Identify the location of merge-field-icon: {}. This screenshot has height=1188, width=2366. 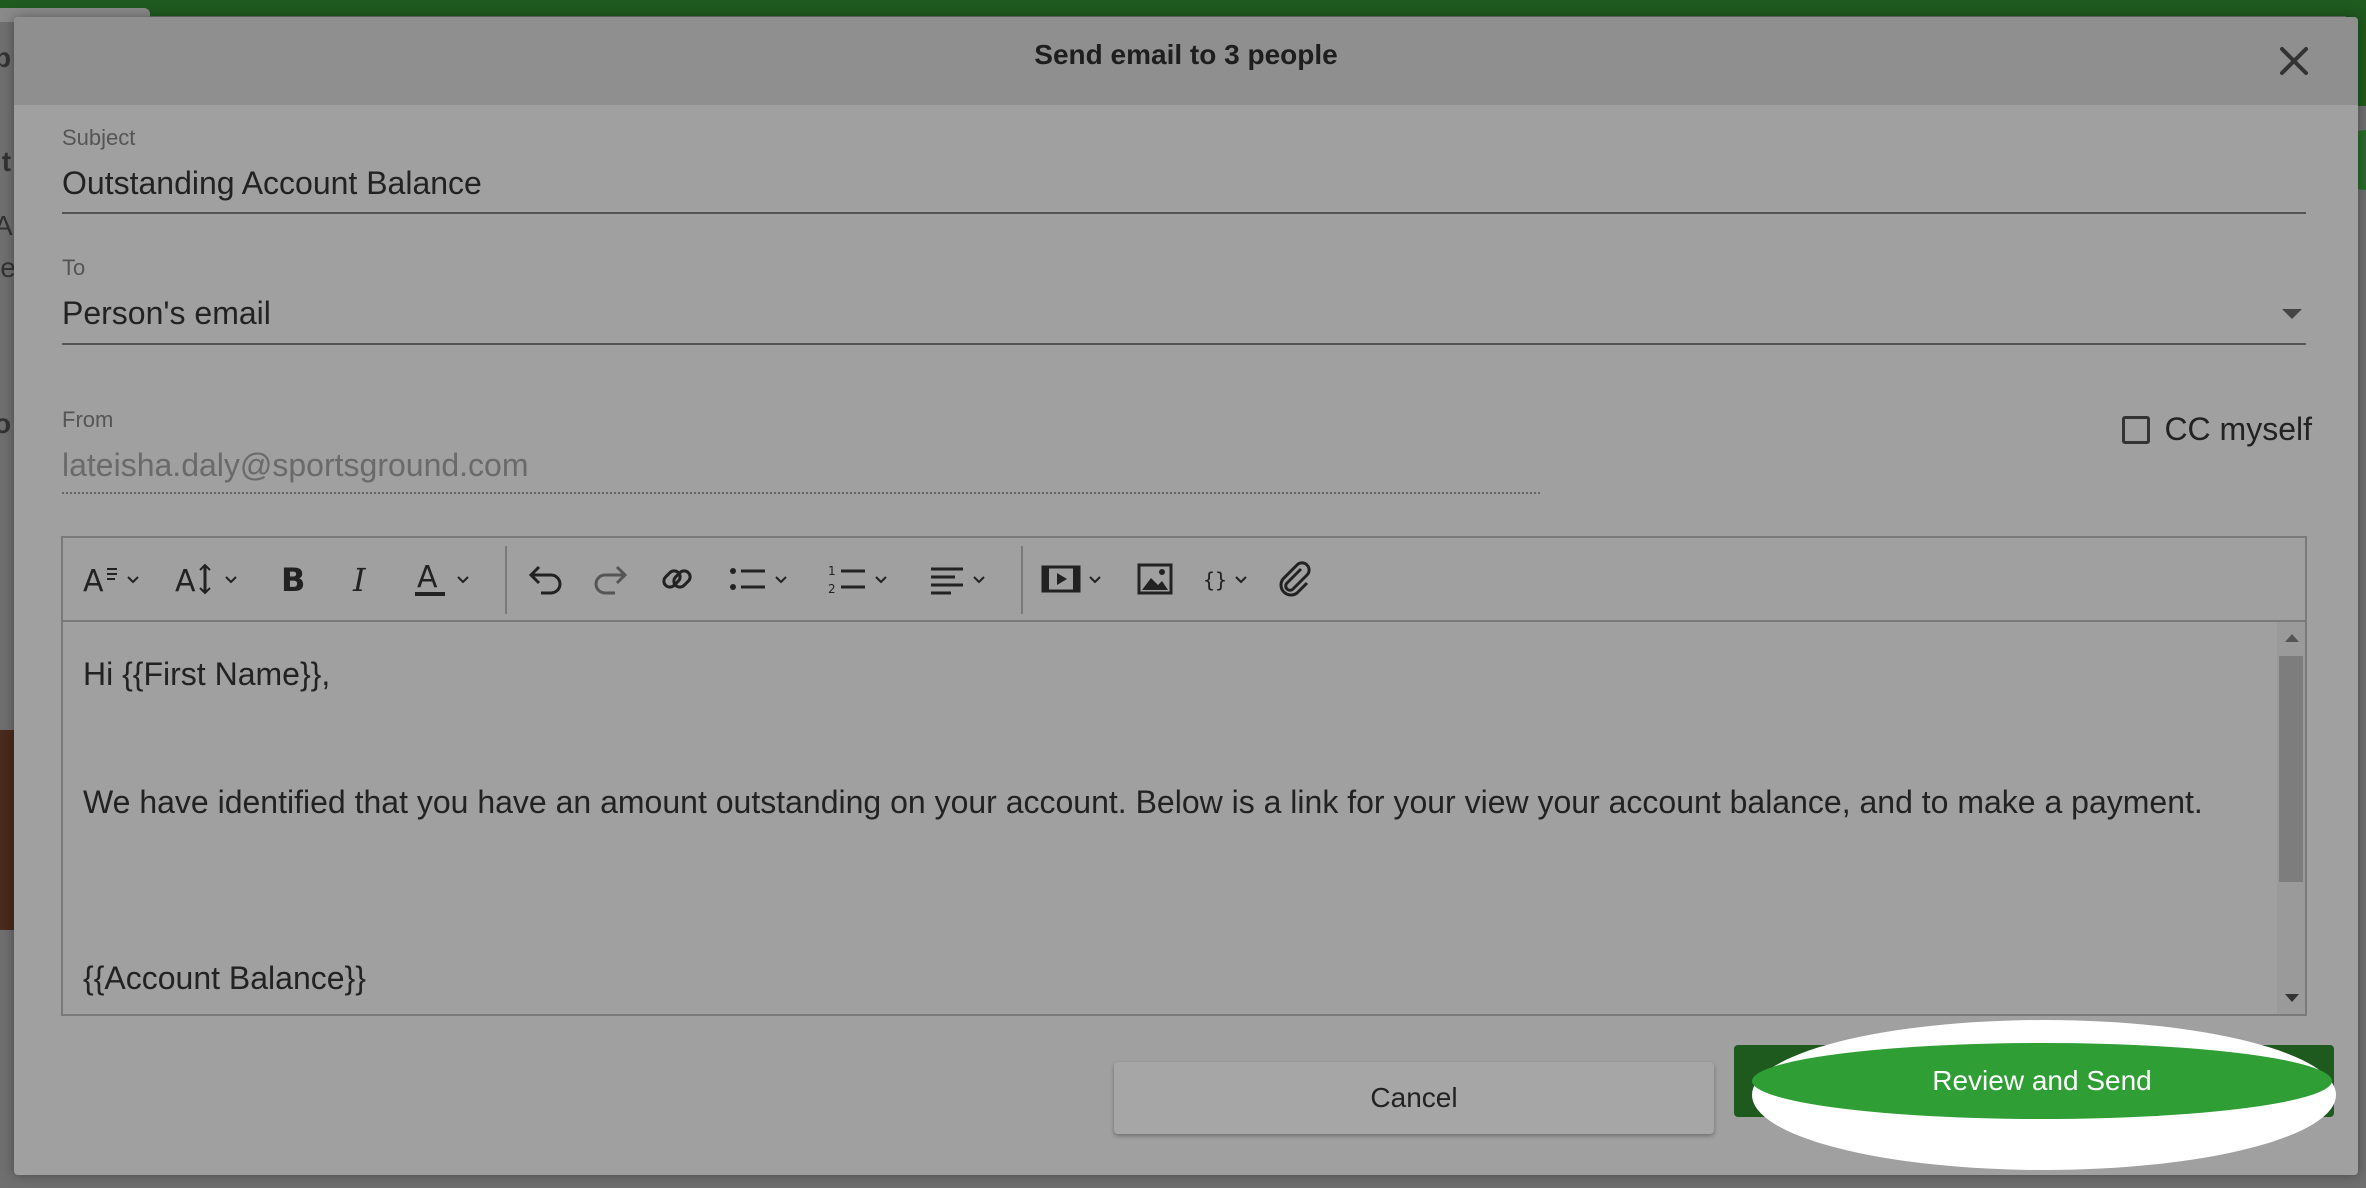
(1215, 580).